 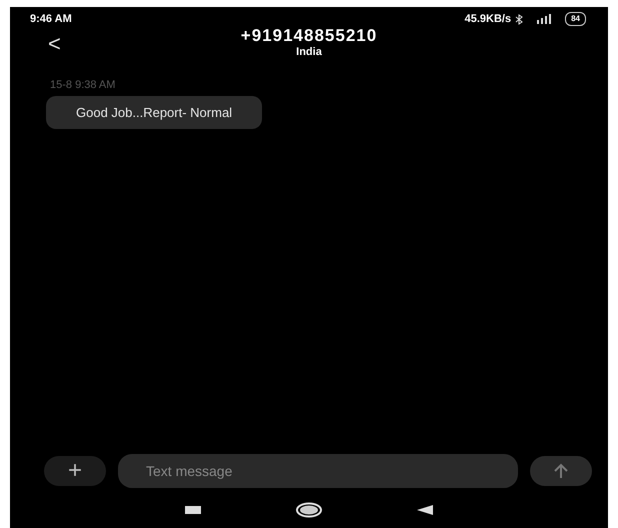 I want to click on back-icon, so click(x=425, y=510).